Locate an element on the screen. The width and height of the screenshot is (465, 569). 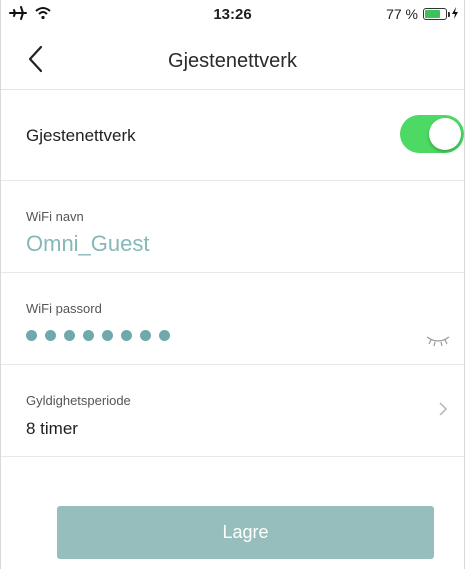
chevron-right-icon is located at coordinates (443, 409).